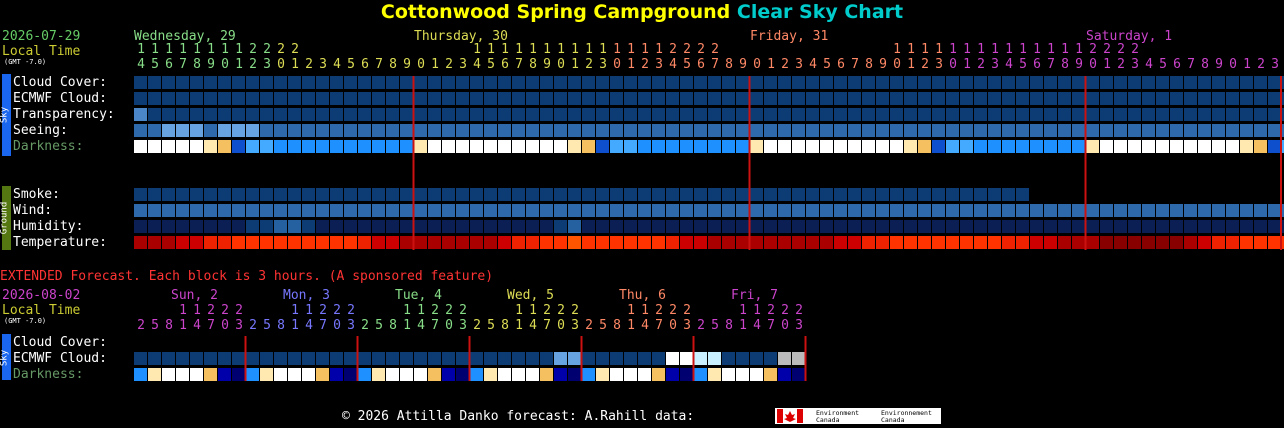 The image size is (1284, 428). I want to click on extended-hour-ones-label: 3, so click(239, 325).